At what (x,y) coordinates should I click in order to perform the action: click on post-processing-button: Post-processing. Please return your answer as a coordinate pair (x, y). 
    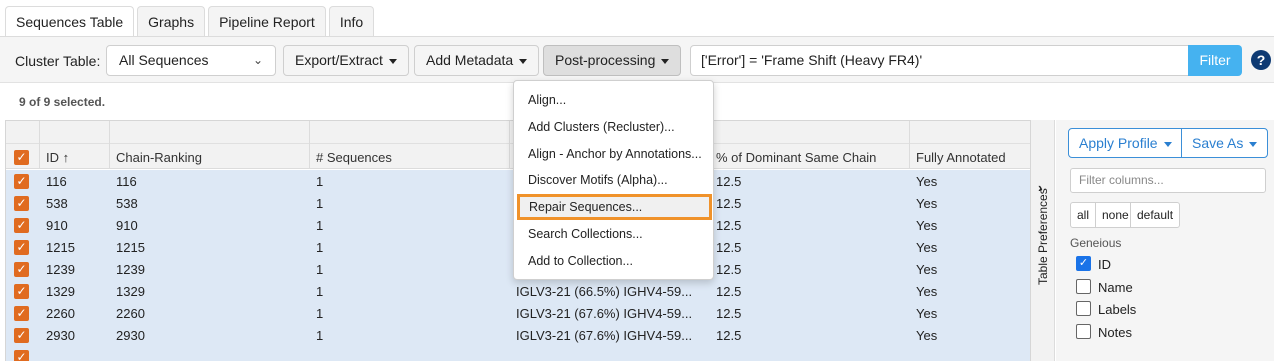
    Looking at the image, I should click on (612, 60).